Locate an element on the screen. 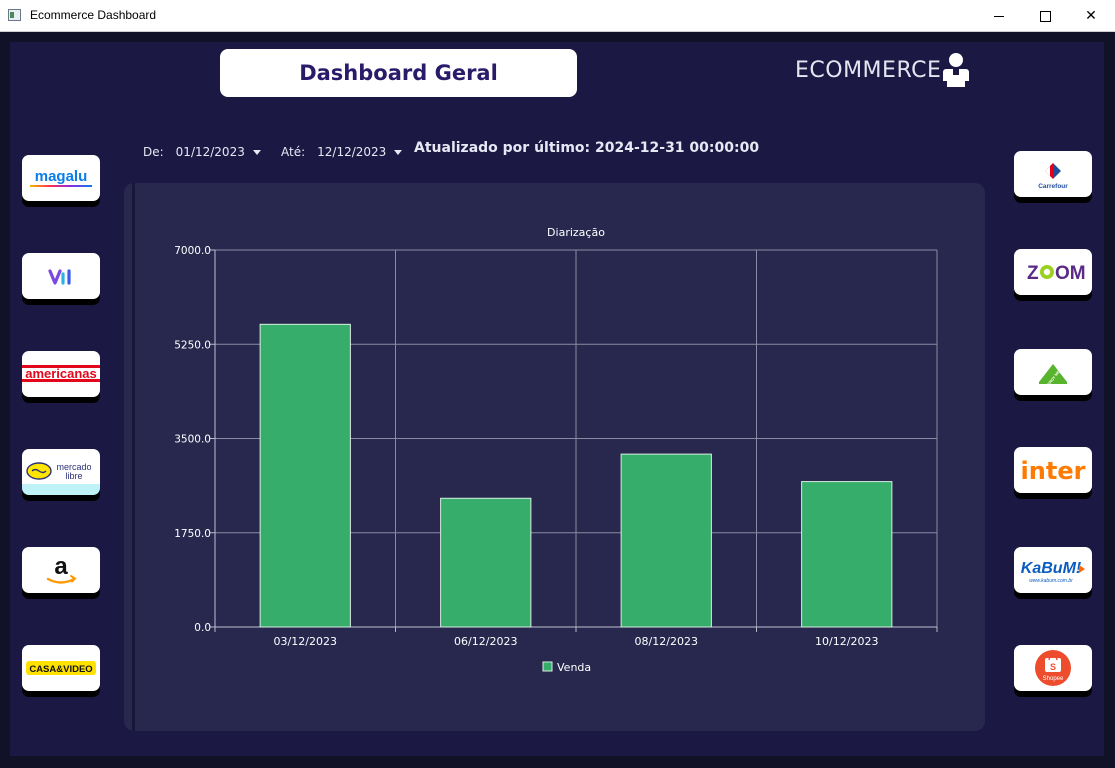 The height and width of the screenshot is (768, 1115). y-tick-label: 5250.0 is located at coordinates (192, 345).